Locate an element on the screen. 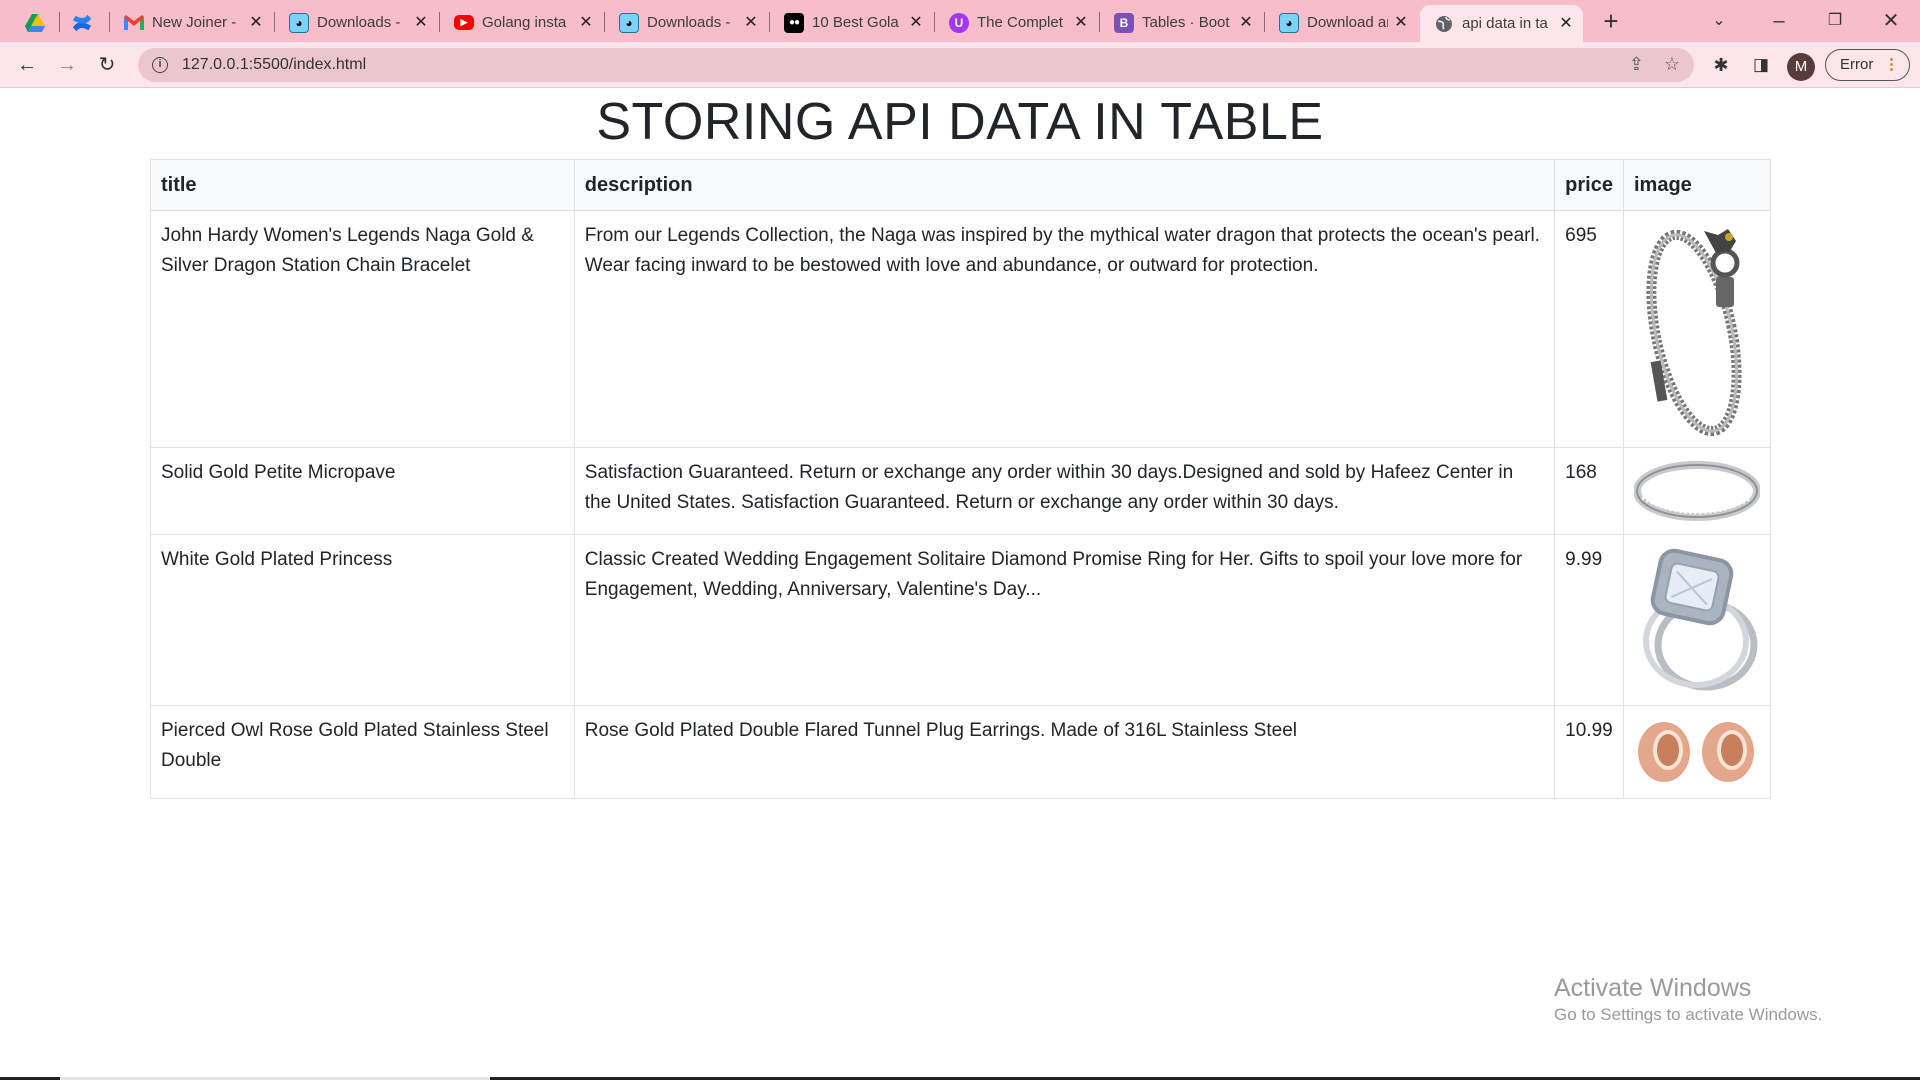 This screenshot has height=1080, width=1920. cell-price: 695 is located at coordinates (1589, 329).